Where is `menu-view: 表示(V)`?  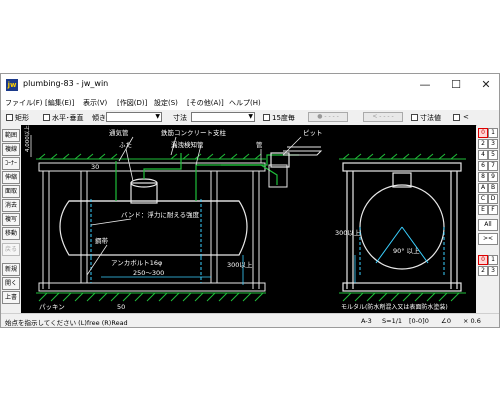
menu-view: 表示(V) is located at coordinates (95, 103).